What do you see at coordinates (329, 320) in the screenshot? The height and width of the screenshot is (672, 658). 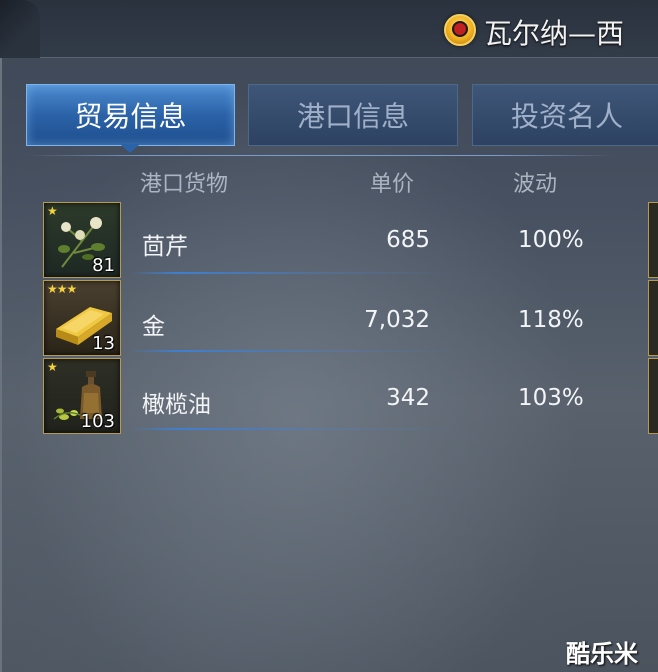 I see `table-row: ★★★ 13 金 7,032 118%` at bounding box center [329, 320].